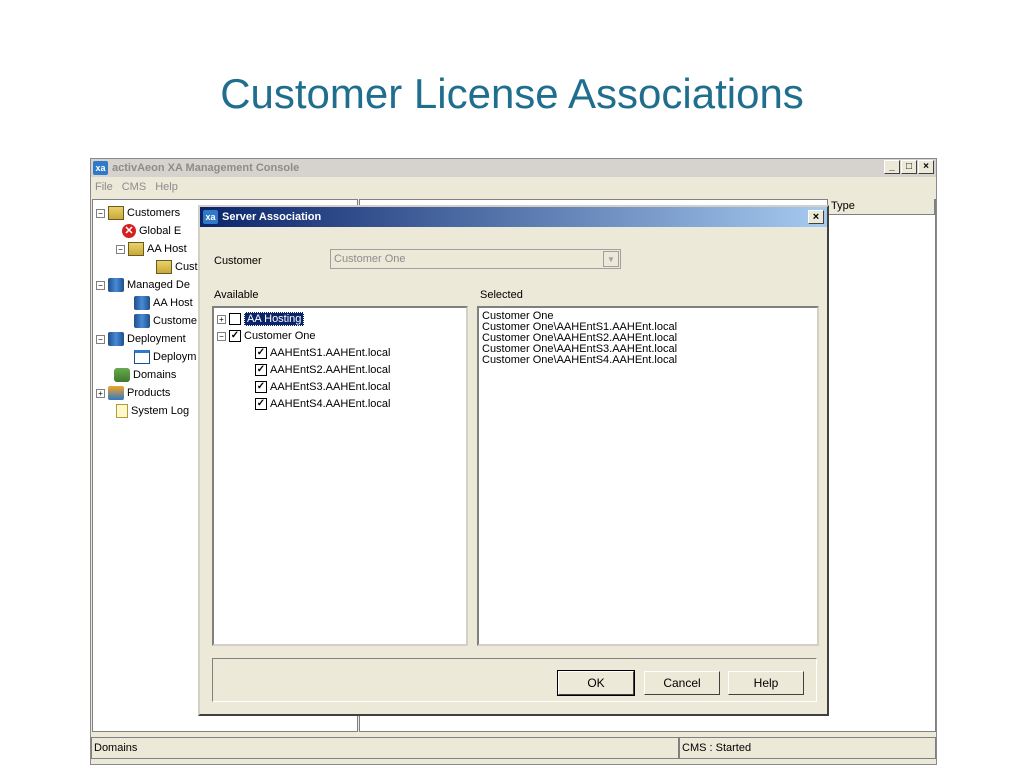  Describe the element at coordinates (272, 217) in the screenshot. I see `dialog-title: Server Association` at that location.